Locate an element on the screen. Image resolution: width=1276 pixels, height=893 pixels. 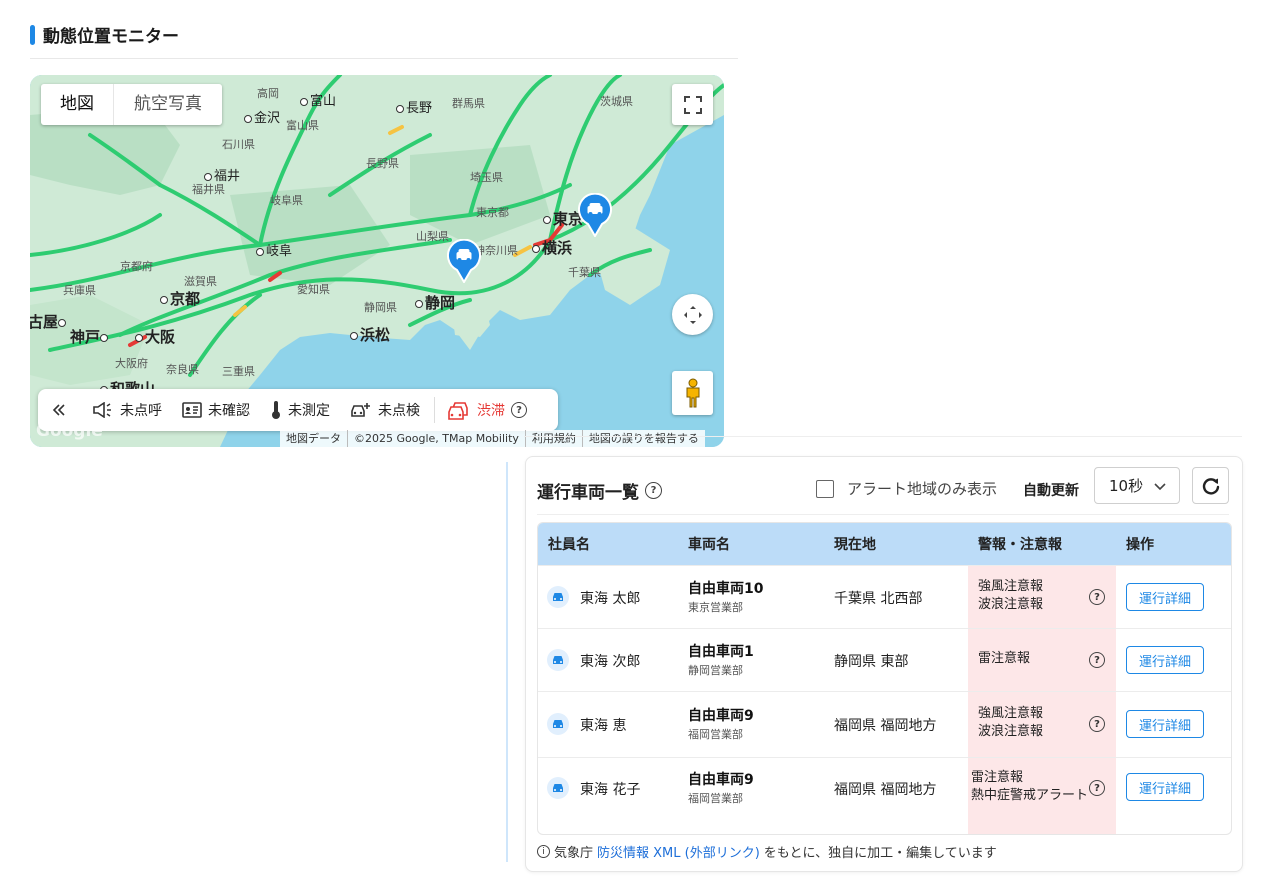
map-label: 富山 is located at coordinates (318, 99).